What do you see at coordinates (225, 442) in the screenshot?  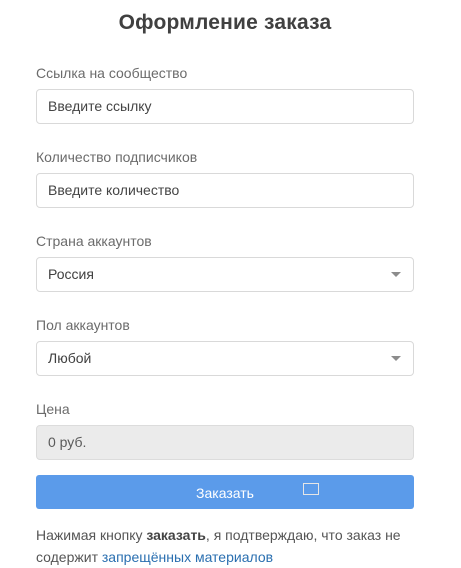 I see `price-field: 0 руб.` at bounding box center [225, 442].